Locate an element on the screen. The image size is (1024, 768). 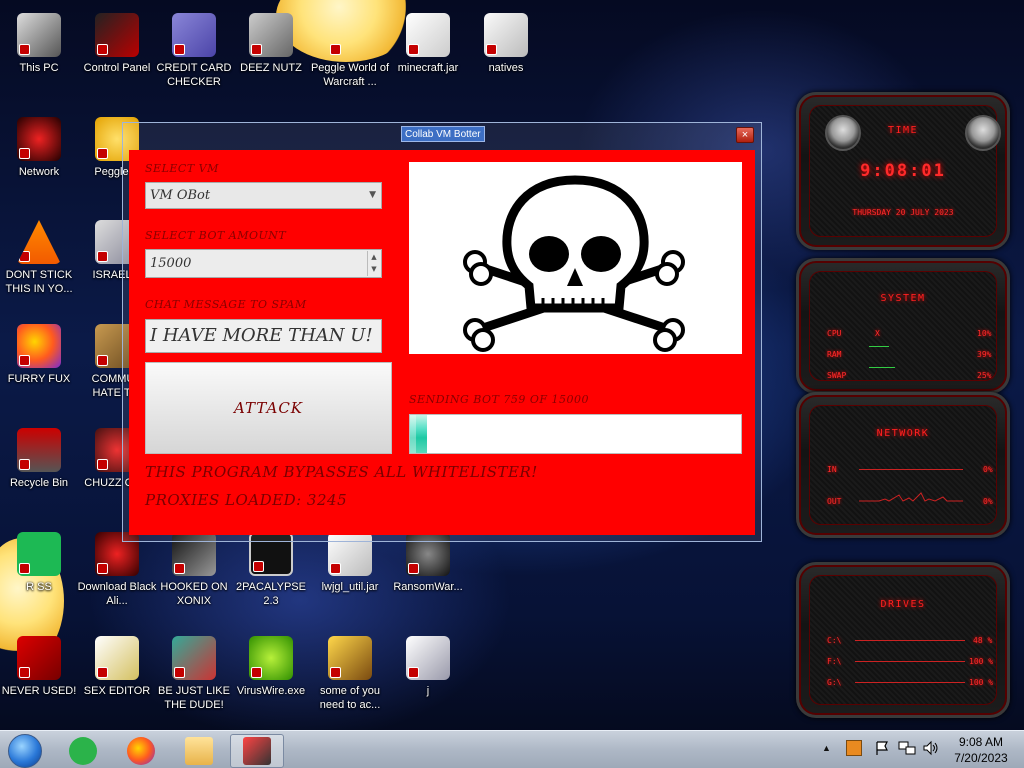
drive-f-label: F:\ is located at coordinates (834, 661).